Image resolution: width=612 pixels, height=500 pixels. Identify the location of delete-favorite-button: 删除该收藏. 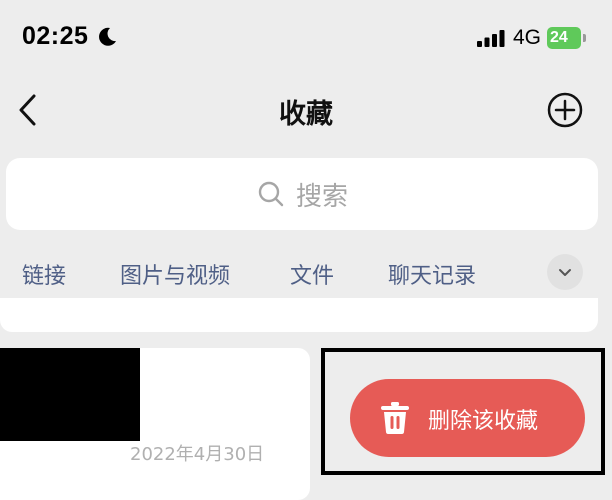
(467, 418).